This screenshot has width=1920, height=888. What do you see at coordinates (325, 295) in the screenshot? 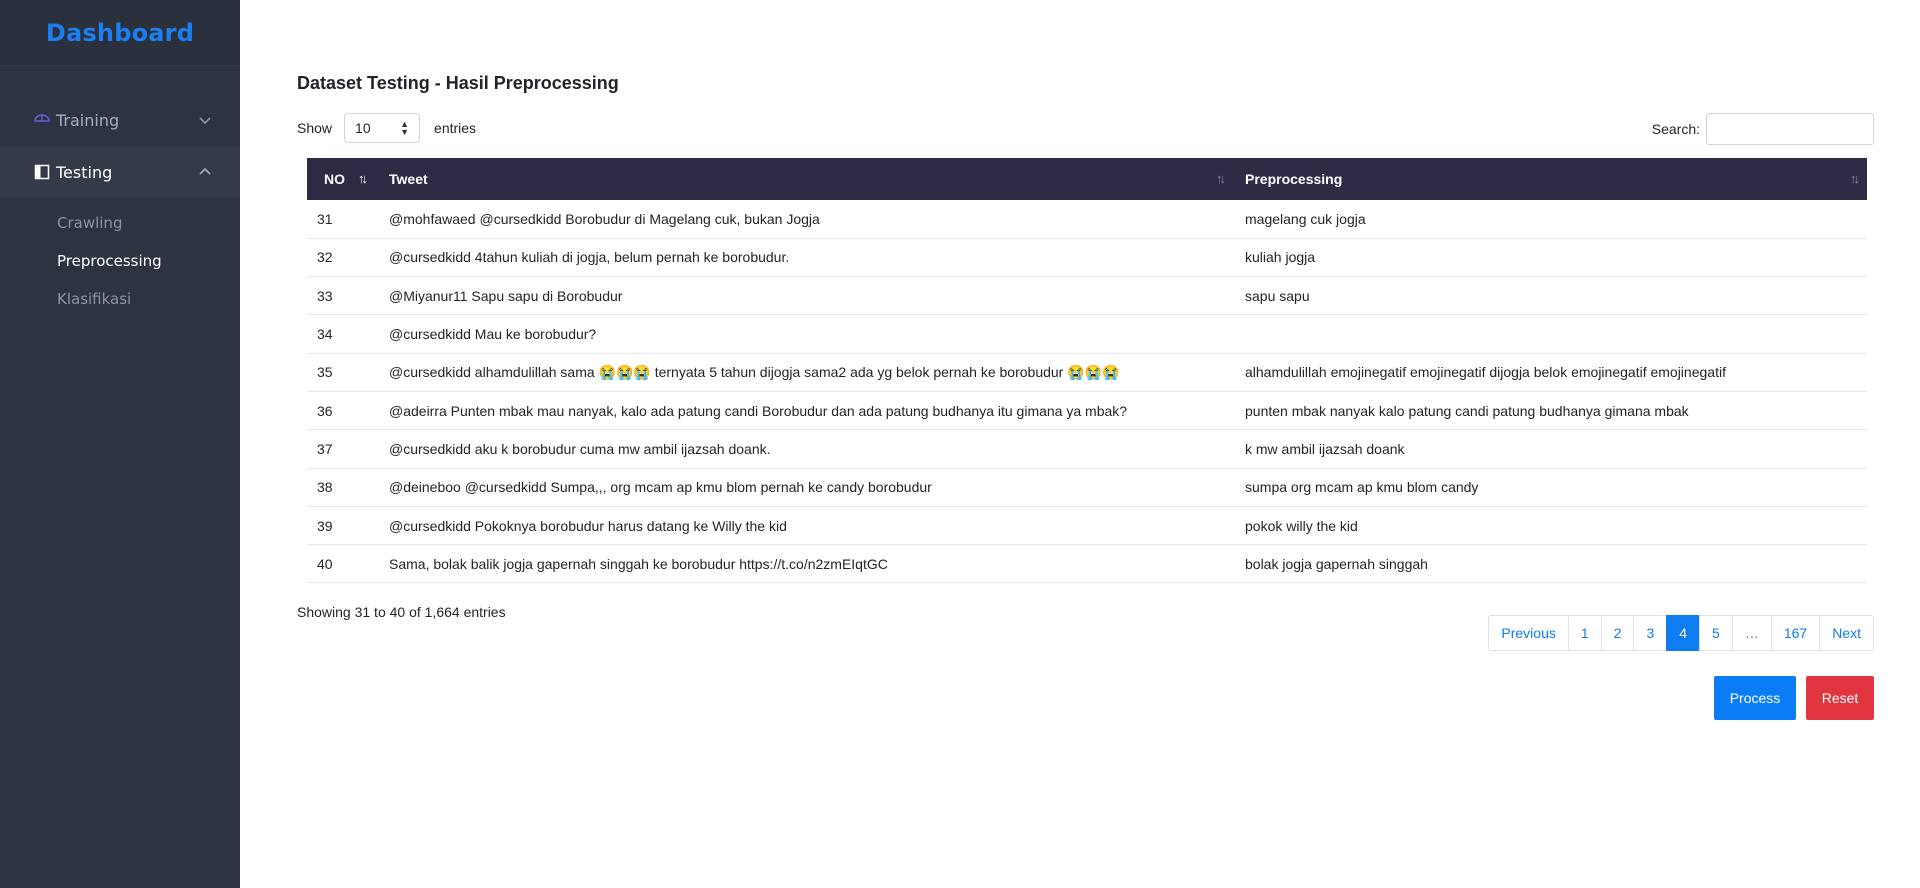
I see `cell-no: 33` at bounding box center [325, 295].